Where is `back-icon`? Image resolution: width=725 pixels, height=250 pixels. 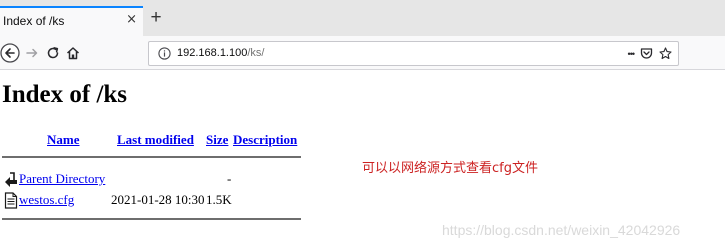 back-icon is located at coordinates (10, 53).